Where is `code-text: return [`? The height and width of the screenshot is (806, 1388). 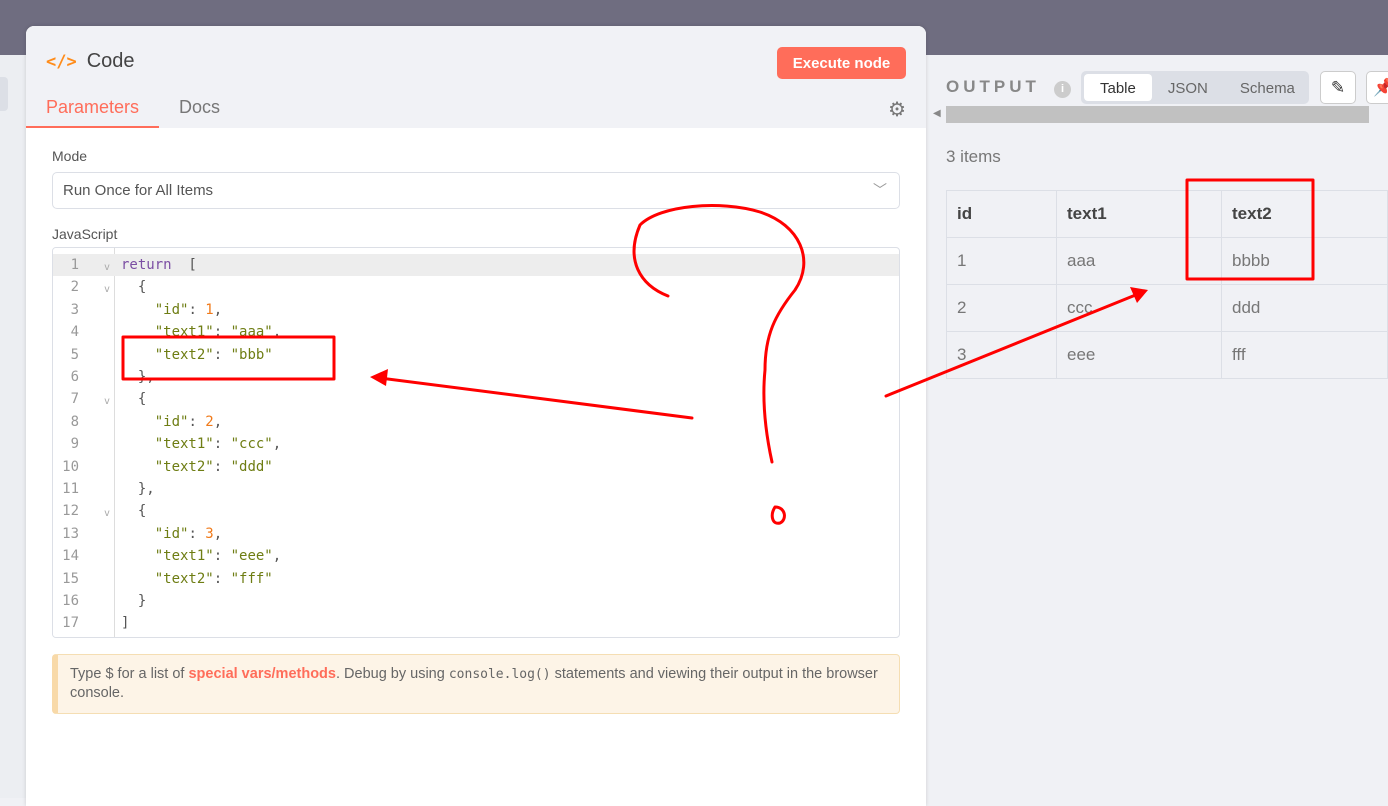
code-text: return [ is located at coordinates (159, 265).